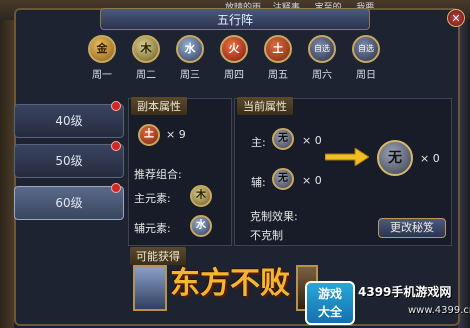 Image resolution: width=470 pixels, height=328 pixels. I want to click on day-thursday: 火 周四, so click(234, 56).